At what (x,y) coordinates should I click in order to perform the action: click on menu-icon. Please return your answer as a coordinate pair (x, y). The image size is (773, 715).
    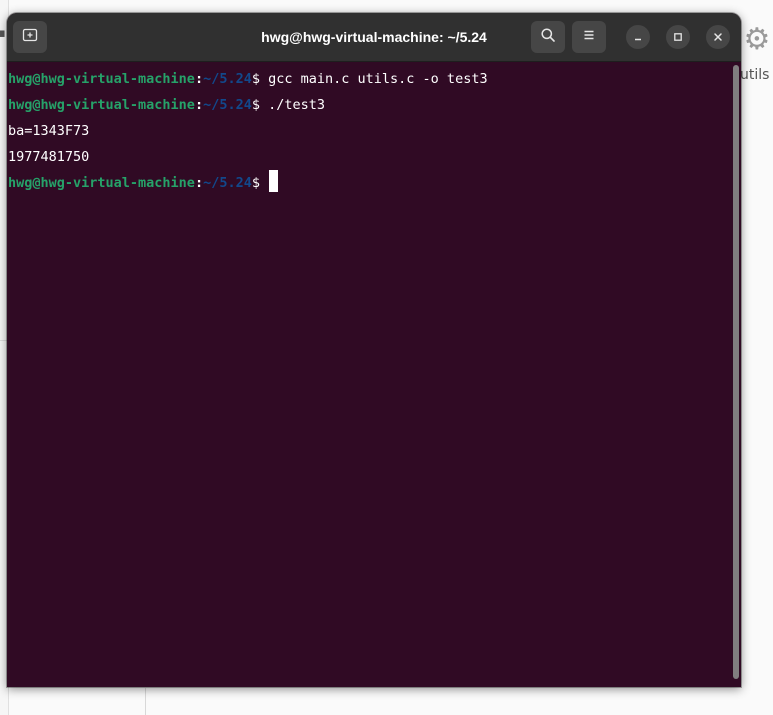
    Looking at the image, I should click on (589, 37).